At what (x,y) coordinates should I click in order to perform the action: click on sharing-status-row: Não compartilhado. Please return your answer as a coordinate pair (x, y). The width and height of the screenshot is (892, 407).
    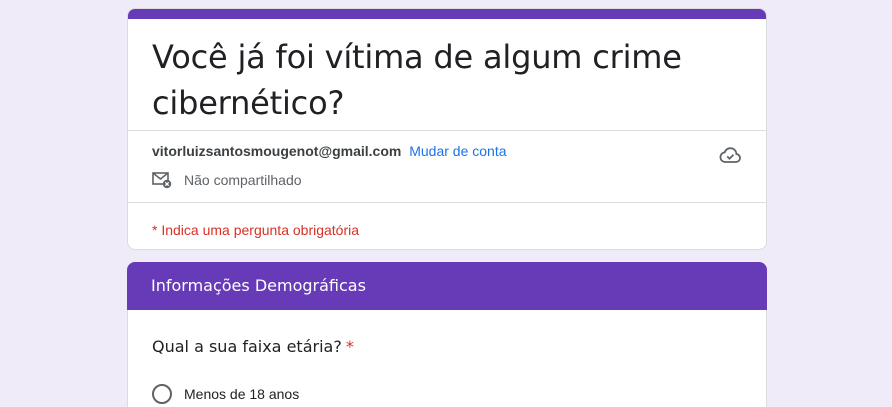
    Looking at the image, I should click on (227, 180).